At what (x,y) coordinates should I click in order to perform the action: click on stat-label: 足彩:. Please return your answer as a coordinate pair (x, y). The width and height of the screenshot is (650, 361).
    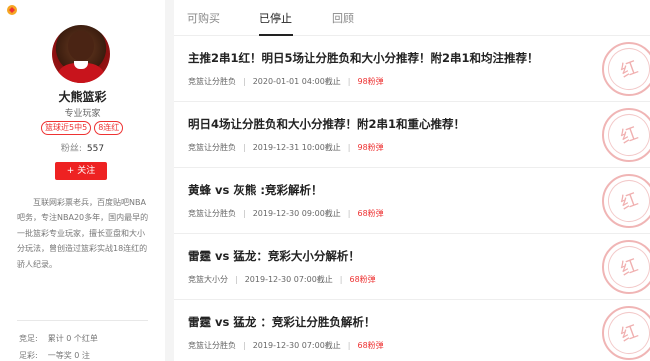
    Looking at the image, I should click on (28, 355).